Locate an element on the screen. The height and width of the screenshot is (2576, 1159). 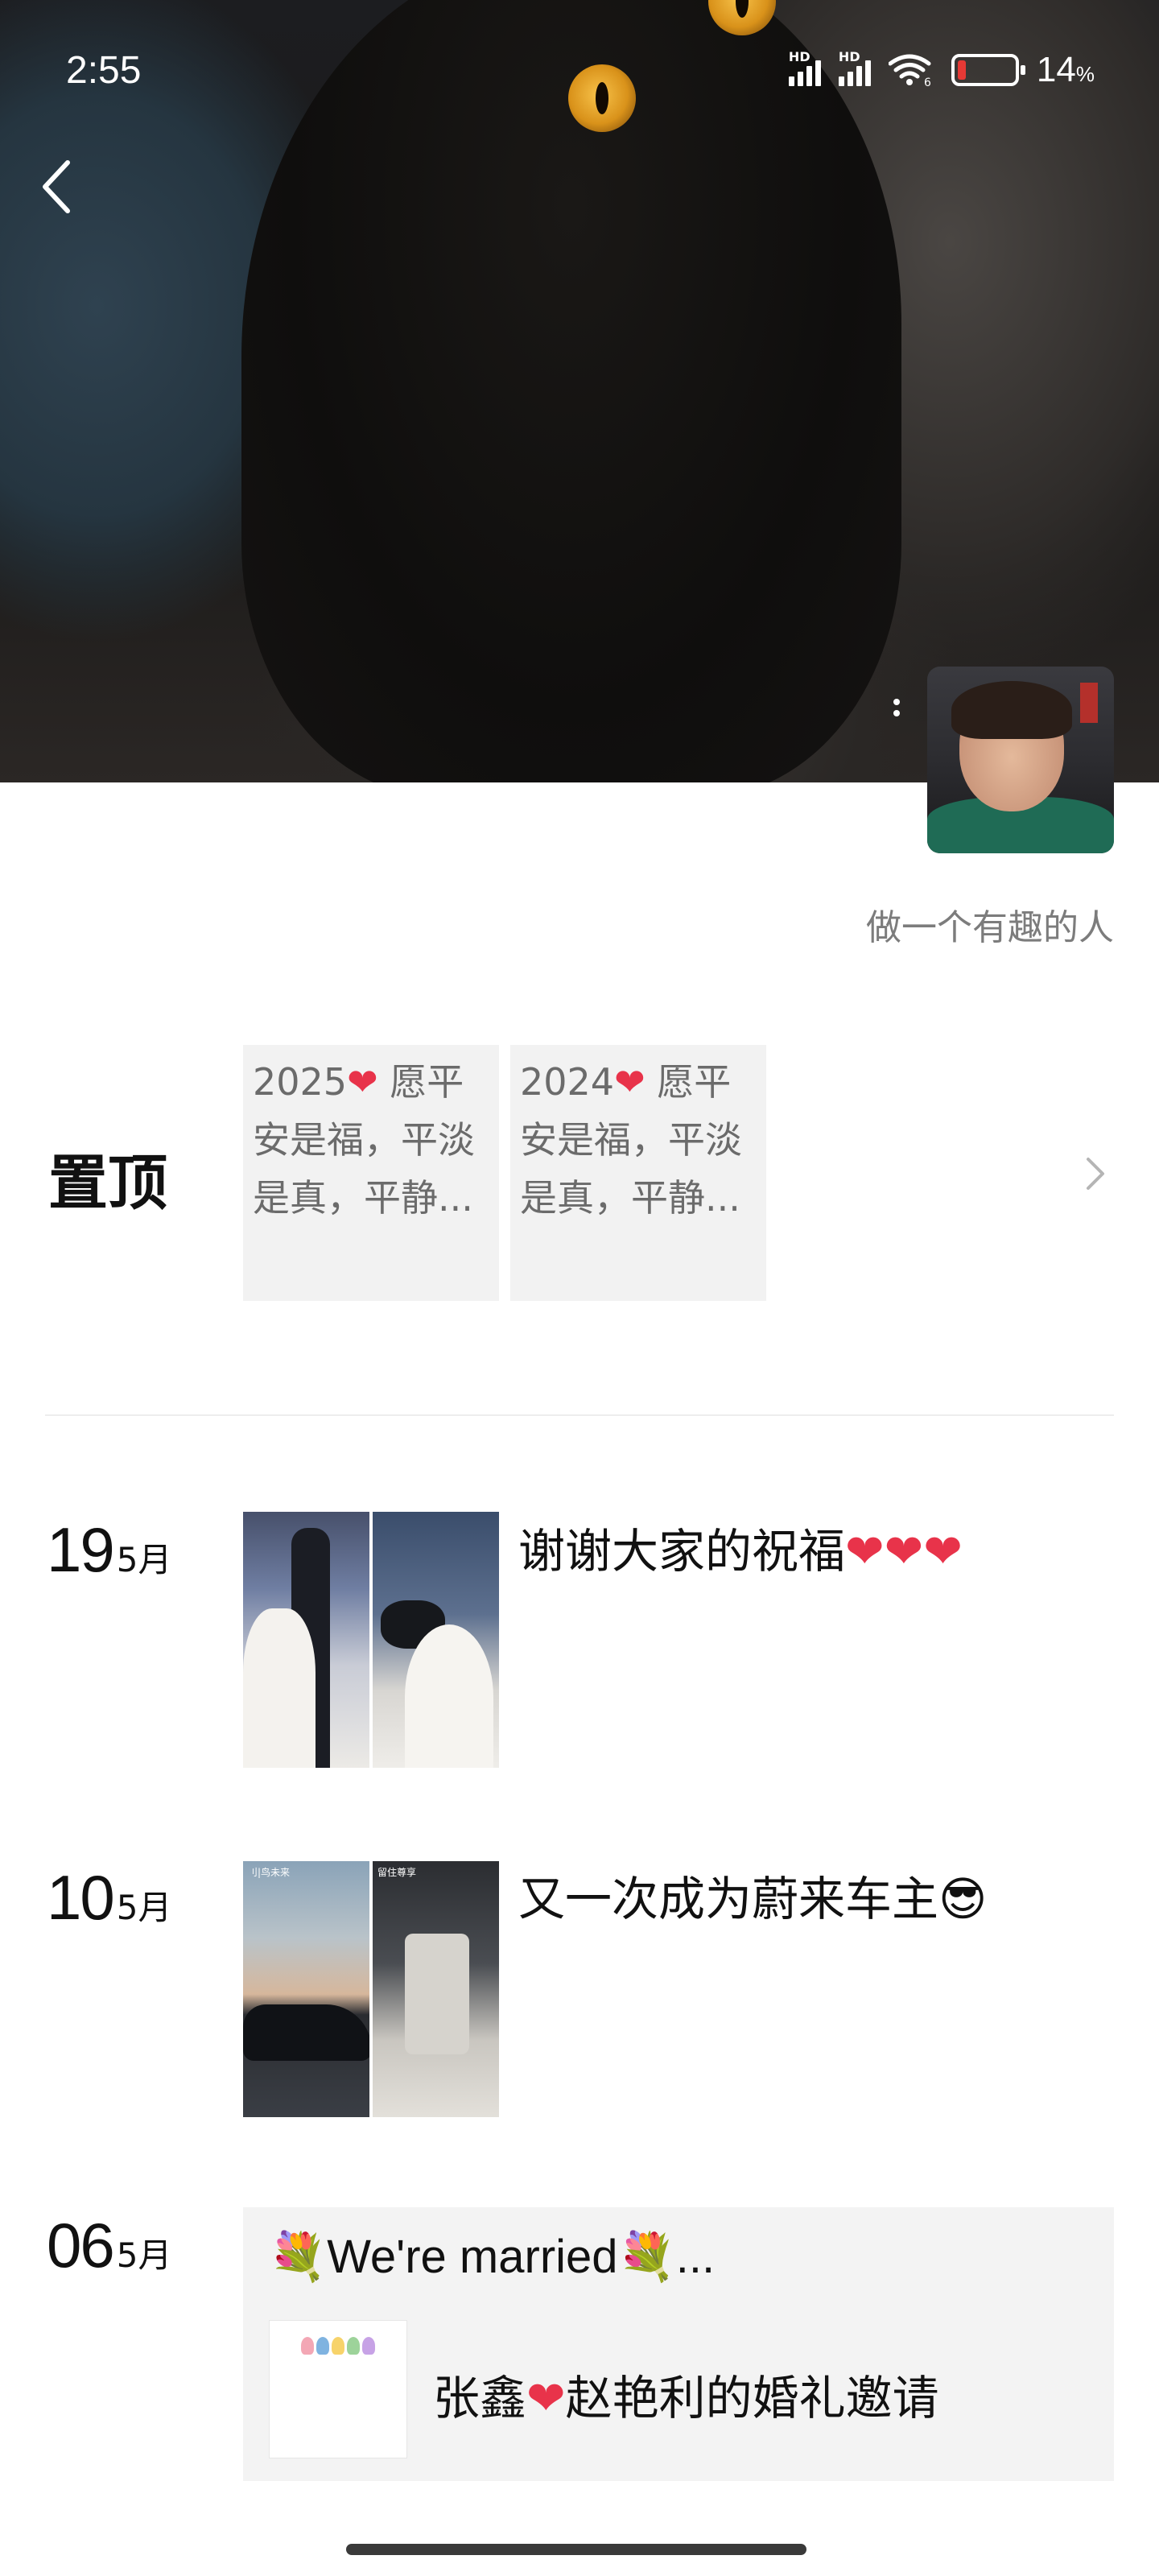
battery-percent: 14% is located at coordinates (1066, 70).